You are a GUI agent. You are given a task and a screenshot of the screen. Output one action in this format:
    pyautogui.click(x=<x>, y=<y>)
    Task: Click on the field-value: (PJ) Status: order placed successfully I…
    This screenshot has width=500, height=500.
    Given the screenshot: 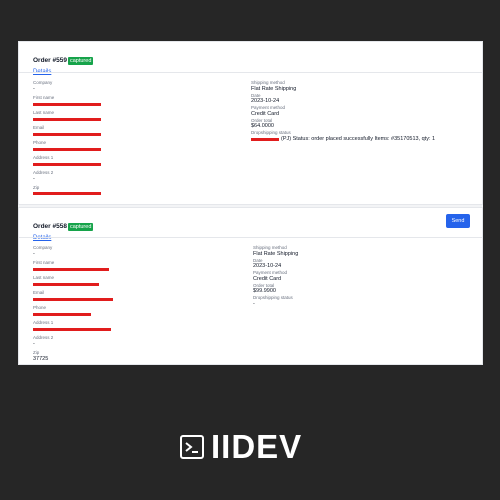 What is the action you would take?
    pyautogui.click(x=358, y=138)
    